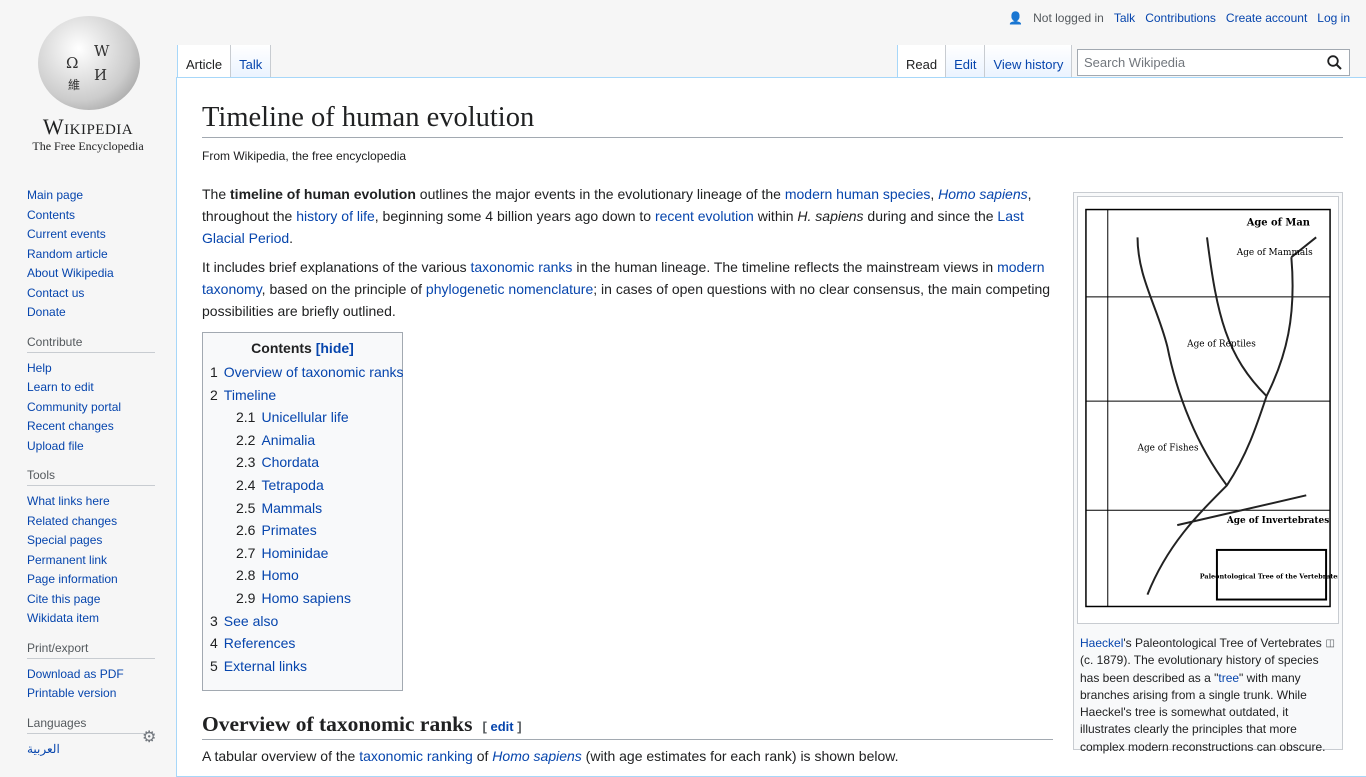 Image resolution: width=1366 pixels, height=777 pixels. What do you see at coordinates (1213, 62) in the screenshot?
I see `search-input: Search Wikipedia` at bounding box center [1213, 62].